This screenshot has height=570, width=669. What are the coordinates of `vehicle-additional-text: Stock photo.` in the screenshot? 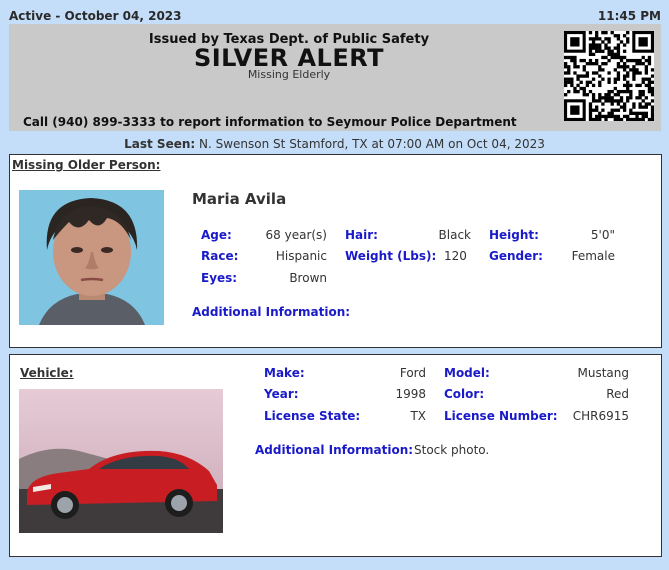 It's located at (452, 450).